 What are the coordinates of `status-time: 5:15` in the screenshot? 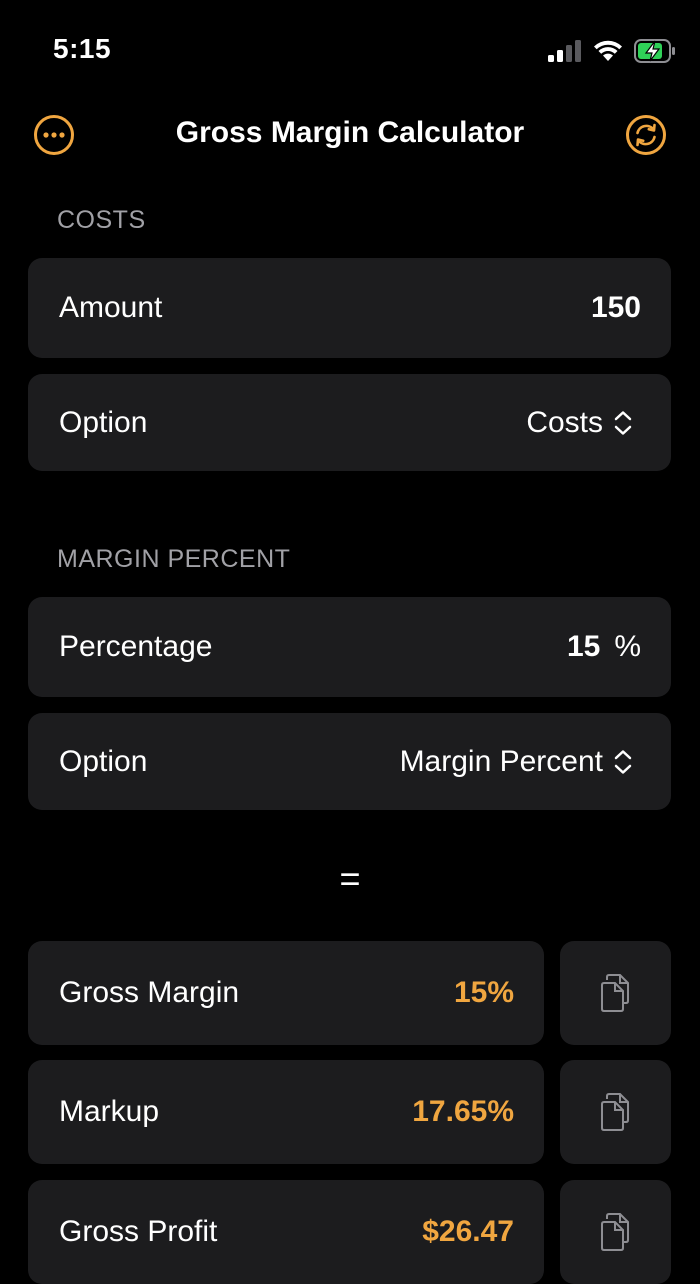 It's located at (82, 48).